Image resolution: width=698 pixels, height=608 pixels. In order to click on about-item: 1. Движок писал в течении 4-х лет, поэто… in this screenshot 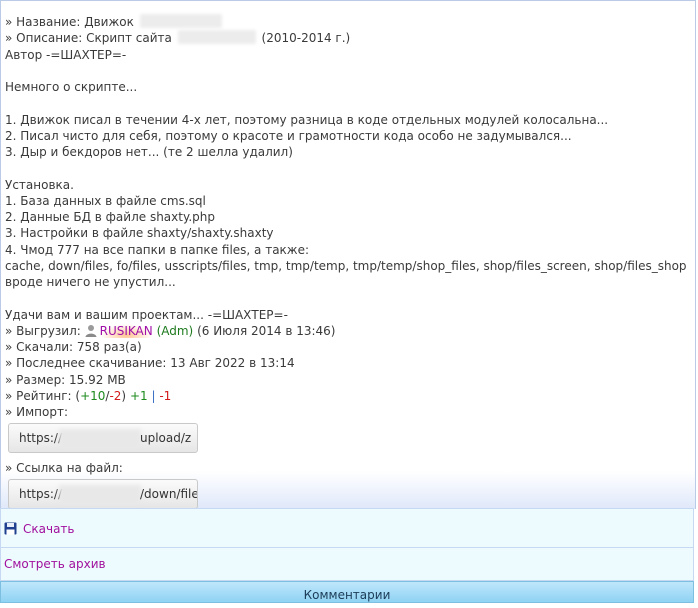, I will do `click(307, 119)`.